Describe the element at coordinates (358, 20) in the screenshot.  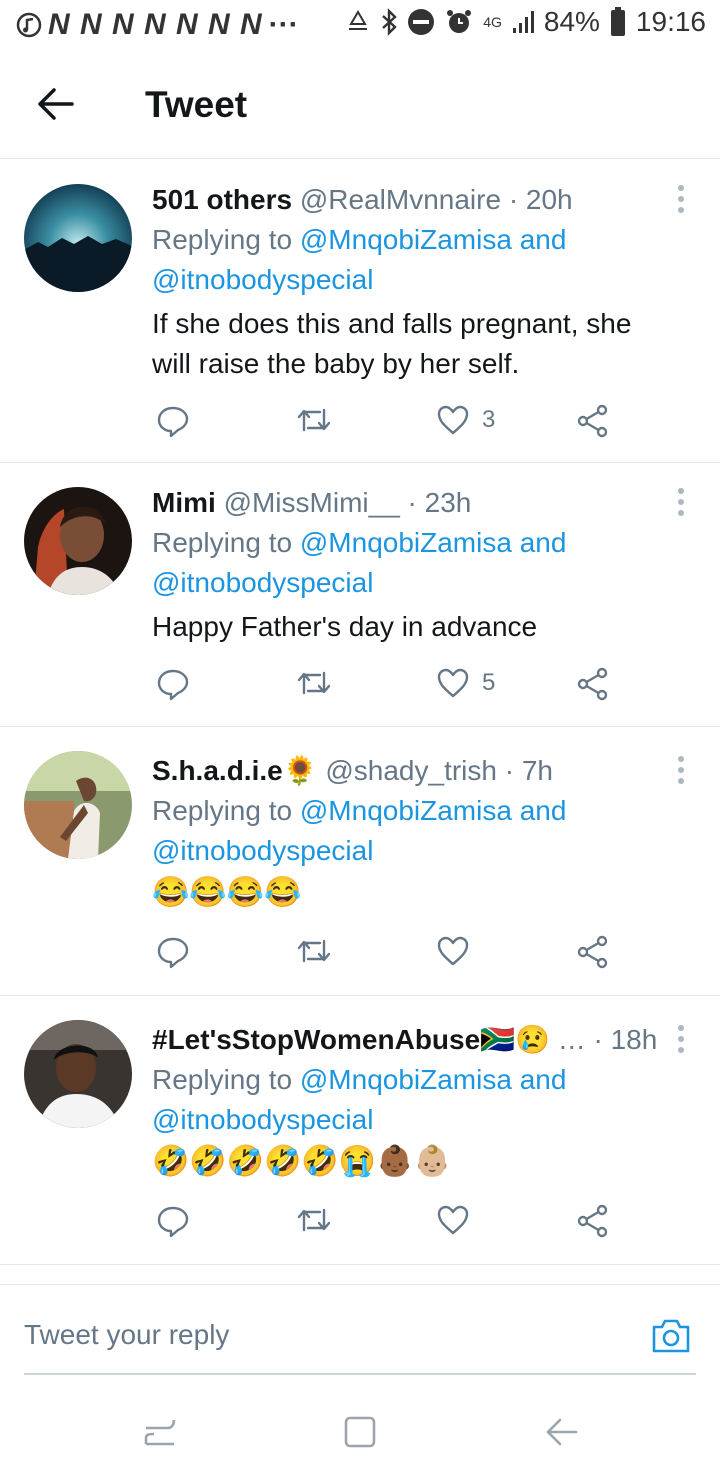
I see `recycle-icon` at that location.